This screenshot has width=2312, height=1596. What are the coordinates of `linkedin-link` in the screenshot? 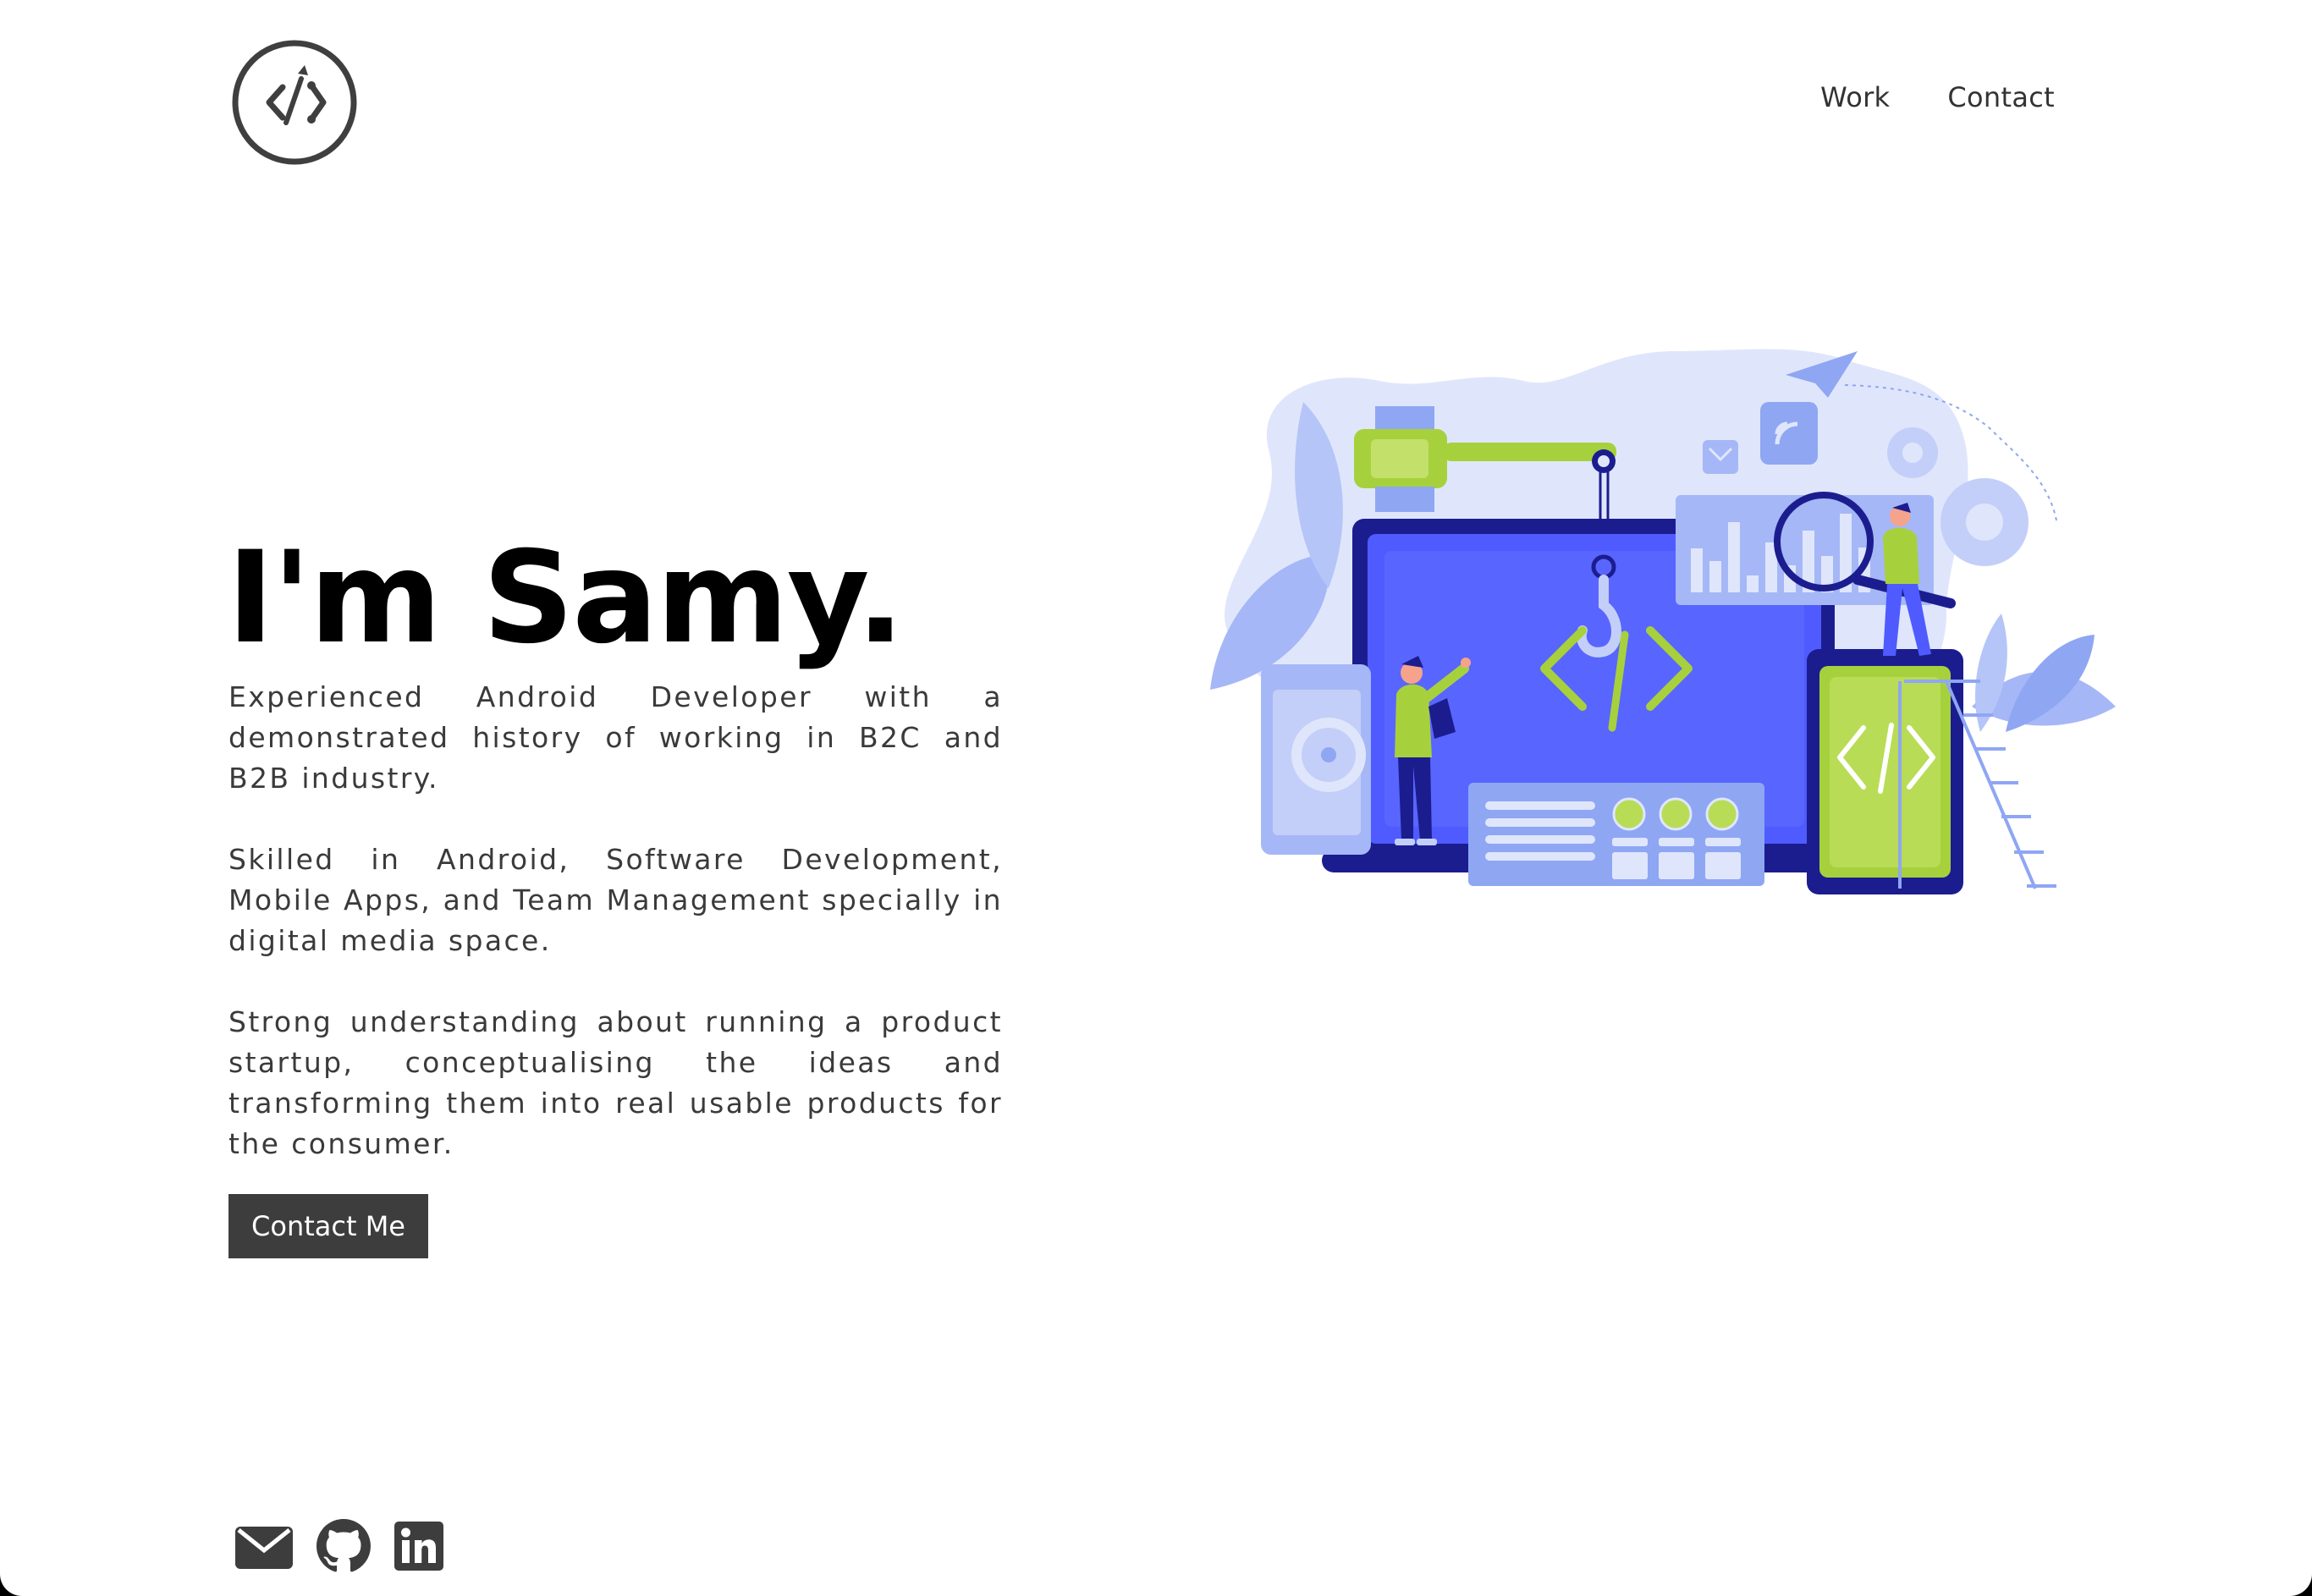 It's located at (418, 1546).